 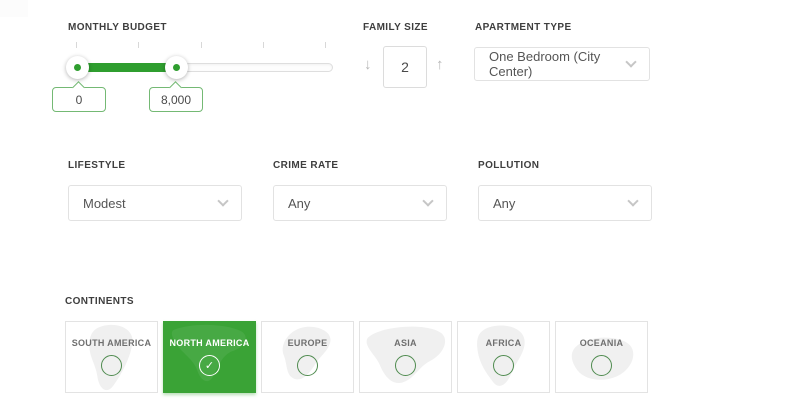 What do you see at coordinates (201, 45) in the screenshot?
I see `slider-tick-marks` at bounding box center [201, 45].